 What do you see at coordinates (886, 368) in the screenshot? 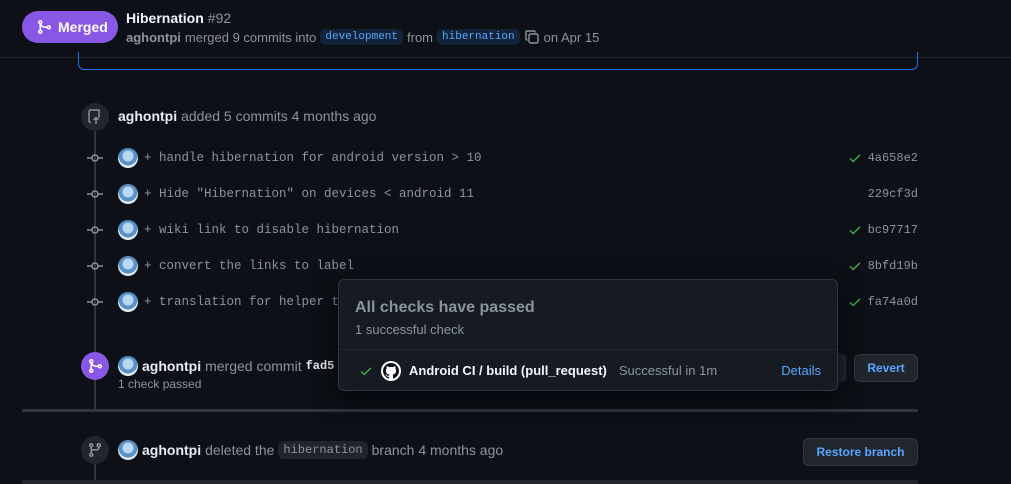
I see `revert-button: Revert` at bounding box center [886, 368].